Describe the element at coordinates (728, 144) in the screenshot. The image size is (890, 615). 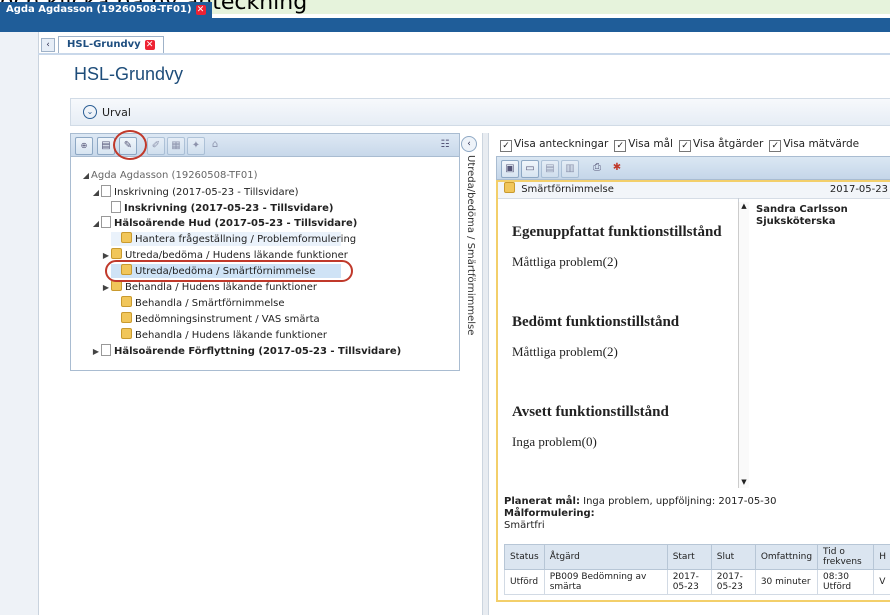
I see `checkbox-label: Visa åtgärder` at that location.